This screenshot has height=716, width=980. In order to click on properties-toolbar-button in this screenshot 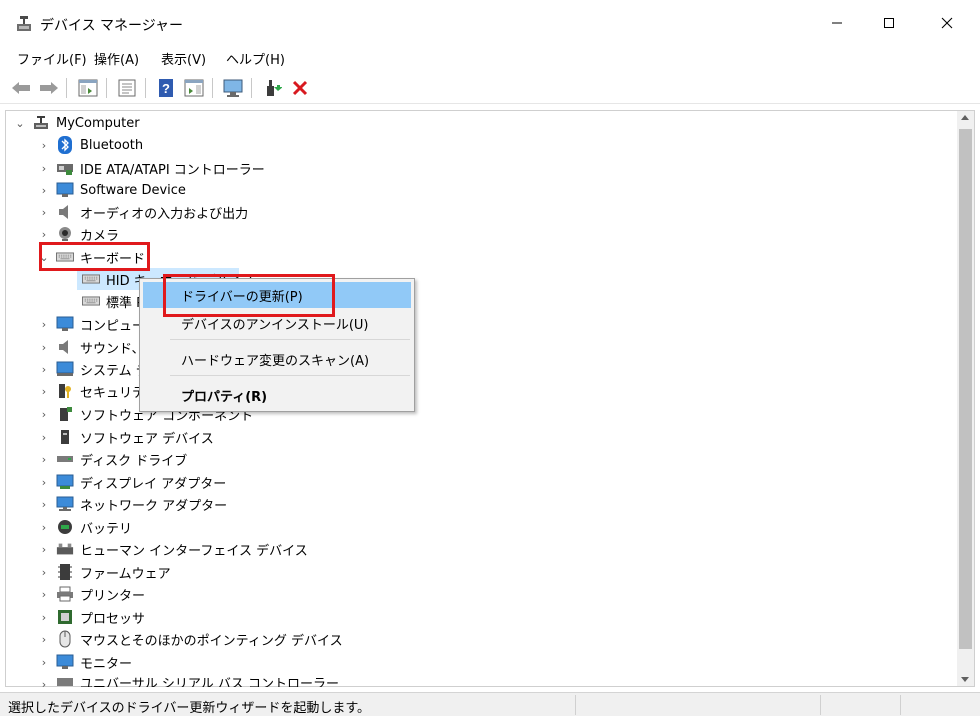, I will do `click(127, 88)`.